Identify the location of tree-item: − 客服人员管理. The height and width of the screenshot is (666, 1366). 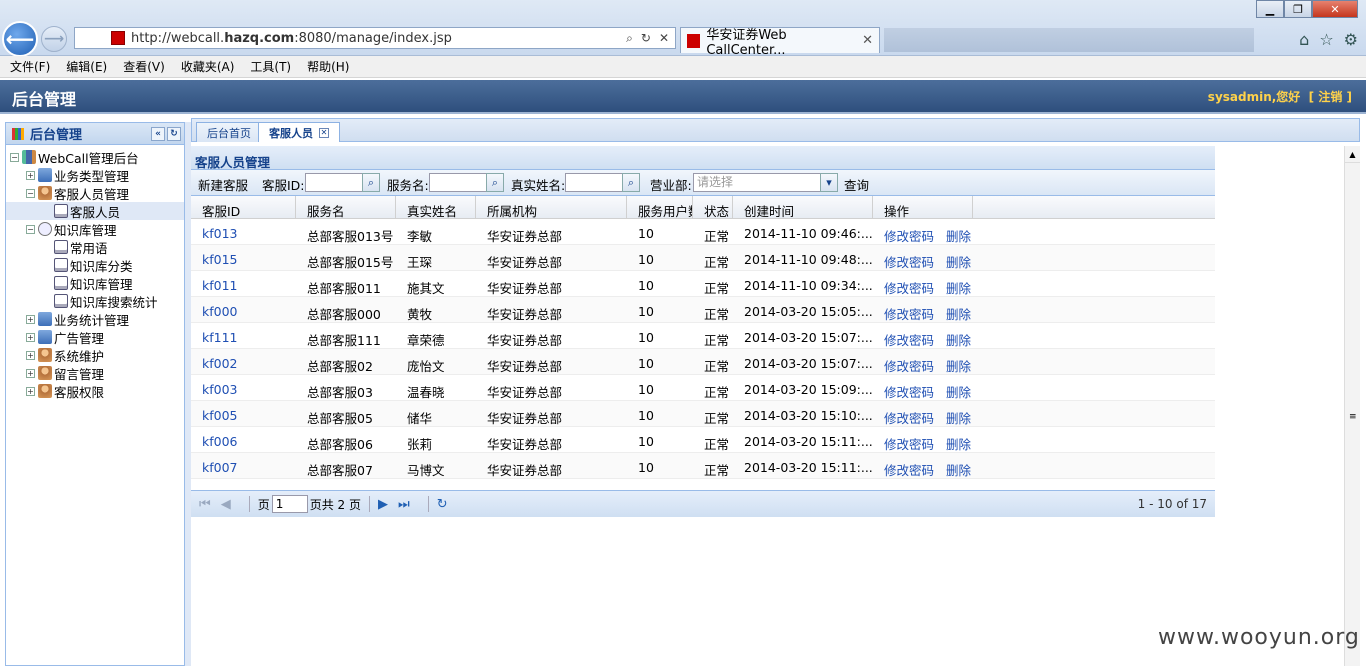
(95, 193).